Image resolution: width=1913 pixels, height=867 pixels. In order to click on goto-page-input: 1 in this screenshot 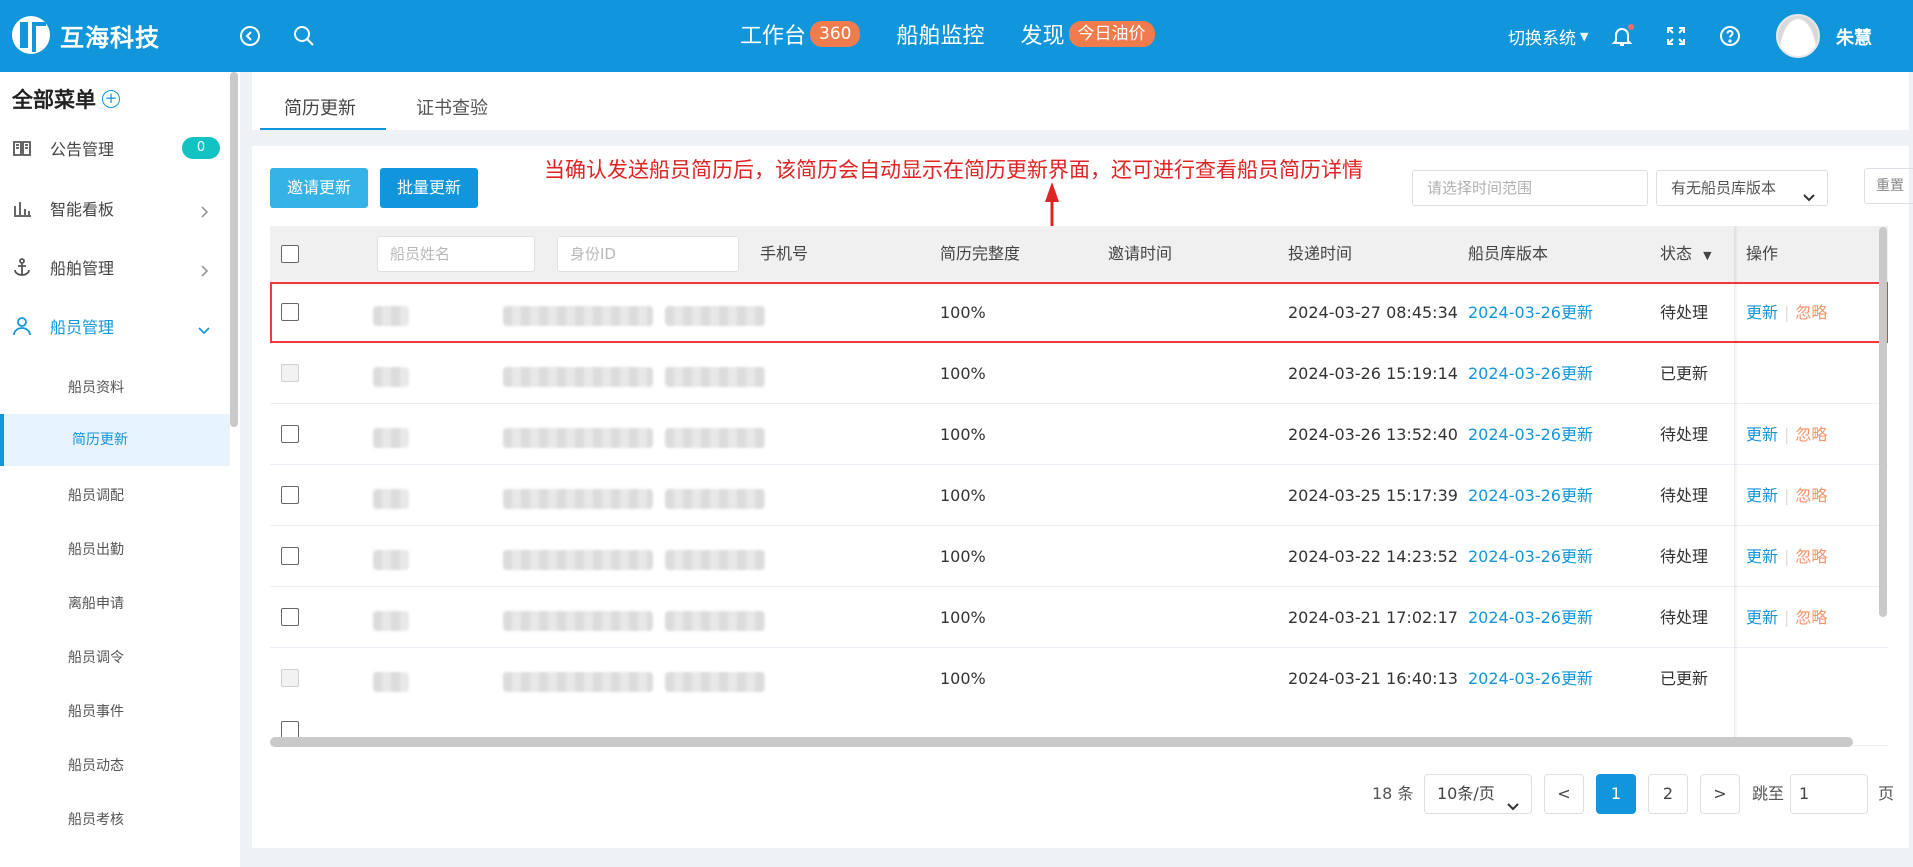, I will do `click(1829, 794)`.